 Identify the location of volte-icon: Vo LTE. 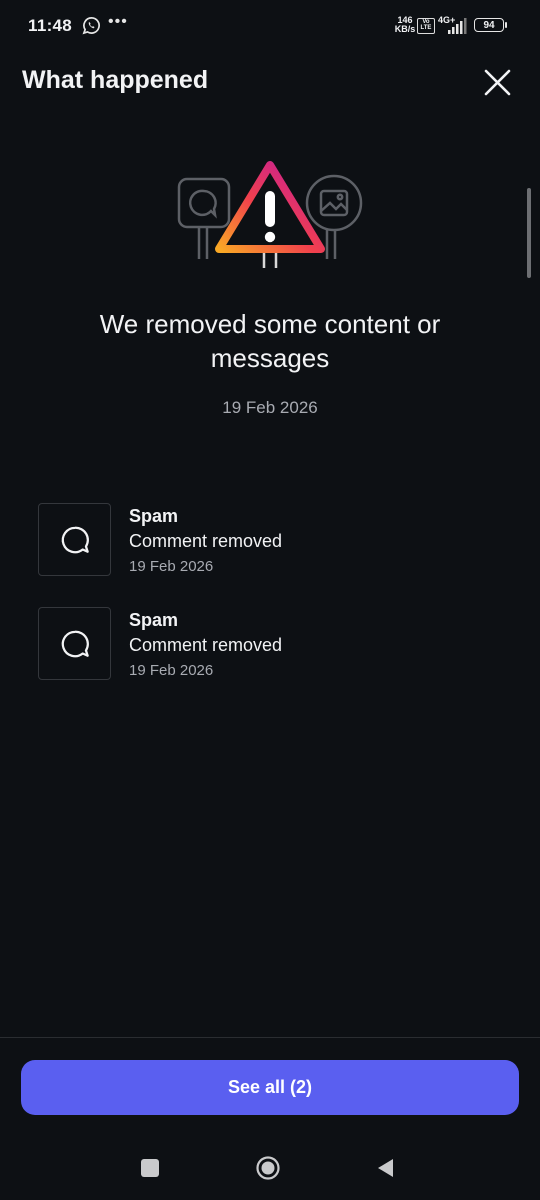
(426, 26).